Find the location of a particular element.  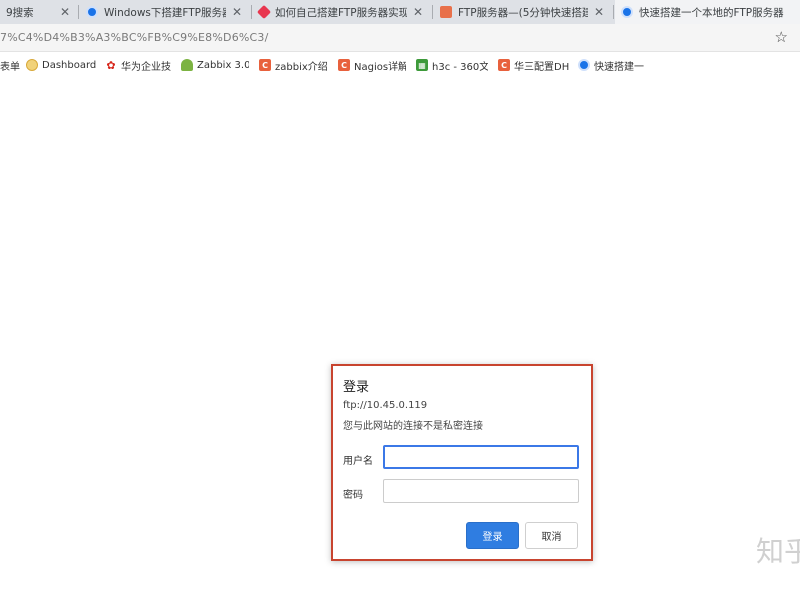

bookmark-label: Dashboard is located at coordinates (69, 65).